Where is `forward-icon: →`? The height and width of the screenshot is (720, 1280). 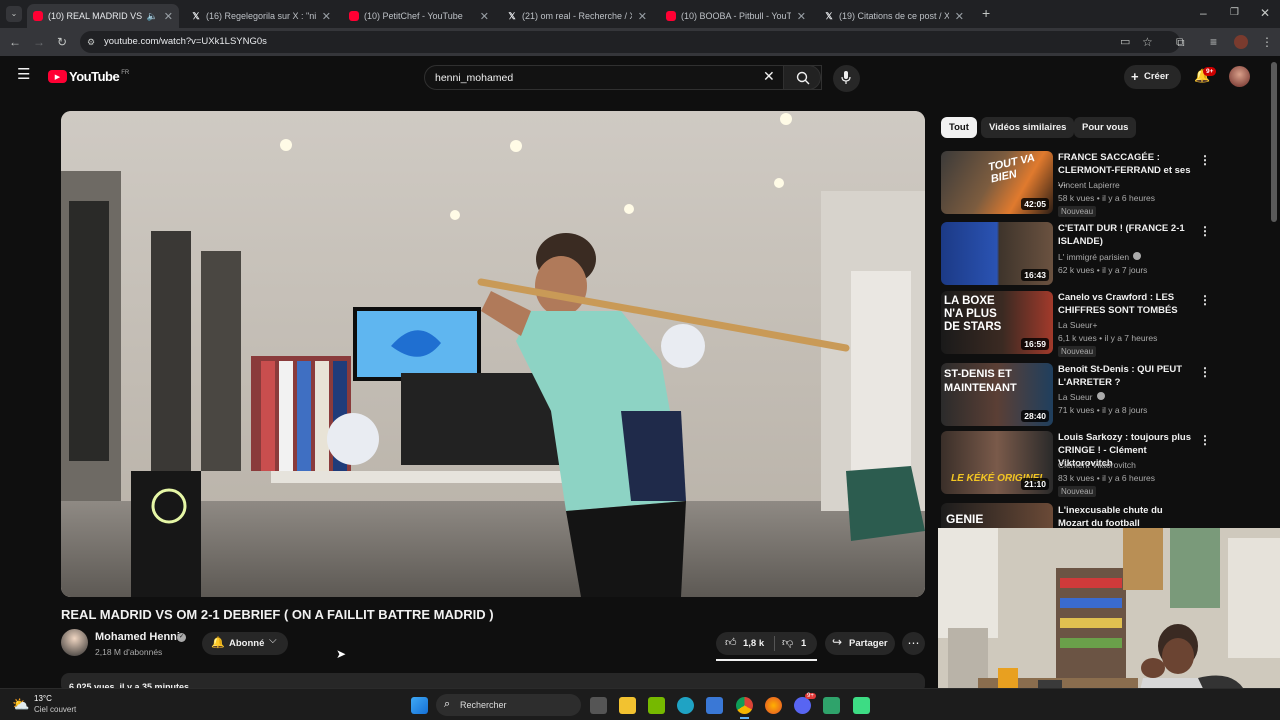 forward-icon: → is located at coordinates (39, 42).